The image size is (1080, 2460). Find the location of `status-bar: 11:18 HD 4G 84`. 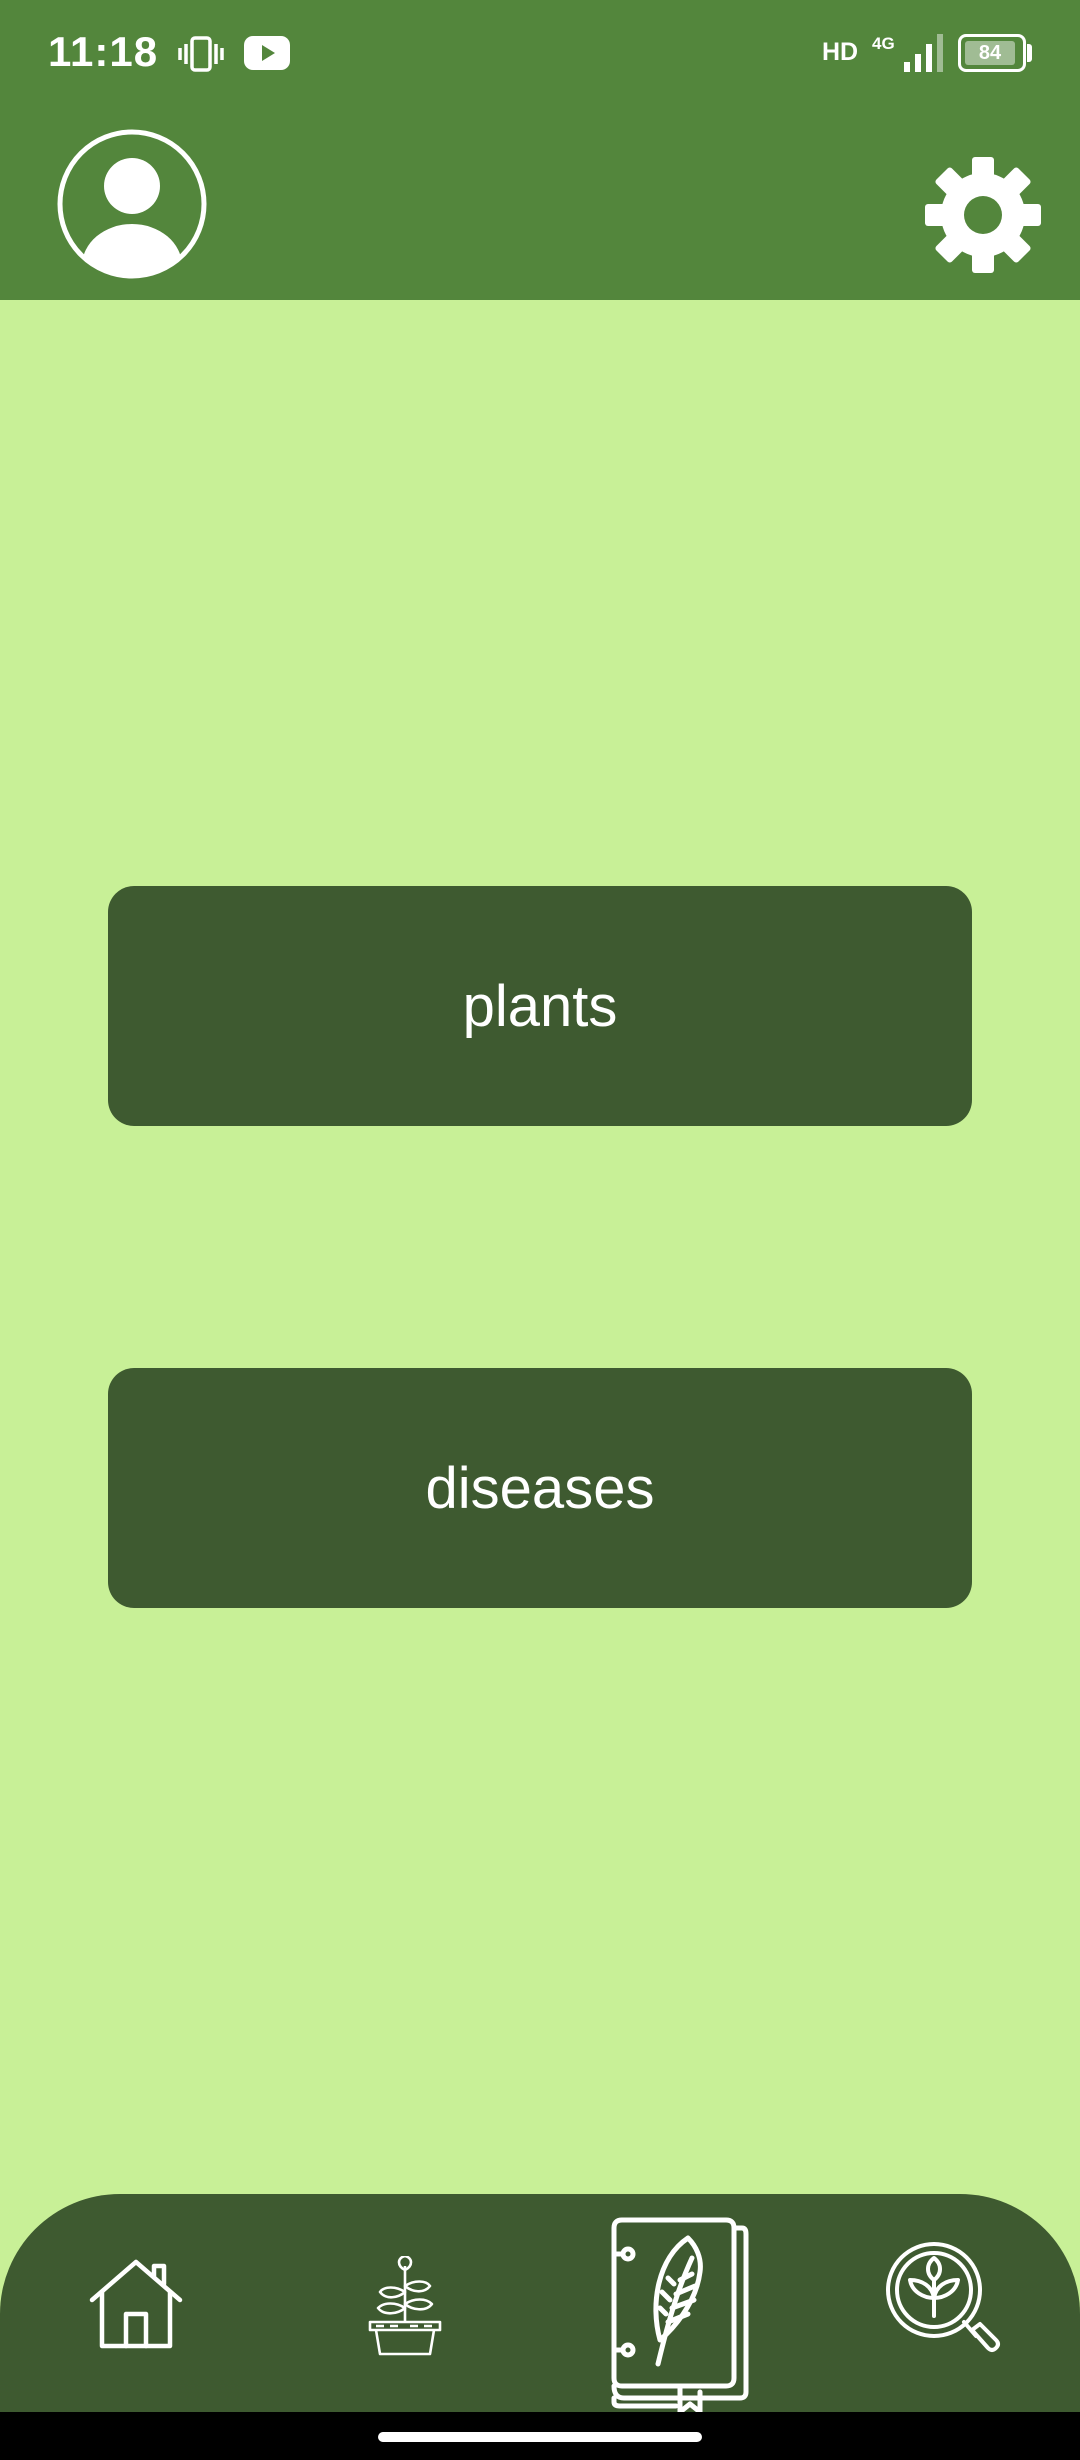

status-bar: 11:18 HD 4G 84 is located at coordinates (540, 55).